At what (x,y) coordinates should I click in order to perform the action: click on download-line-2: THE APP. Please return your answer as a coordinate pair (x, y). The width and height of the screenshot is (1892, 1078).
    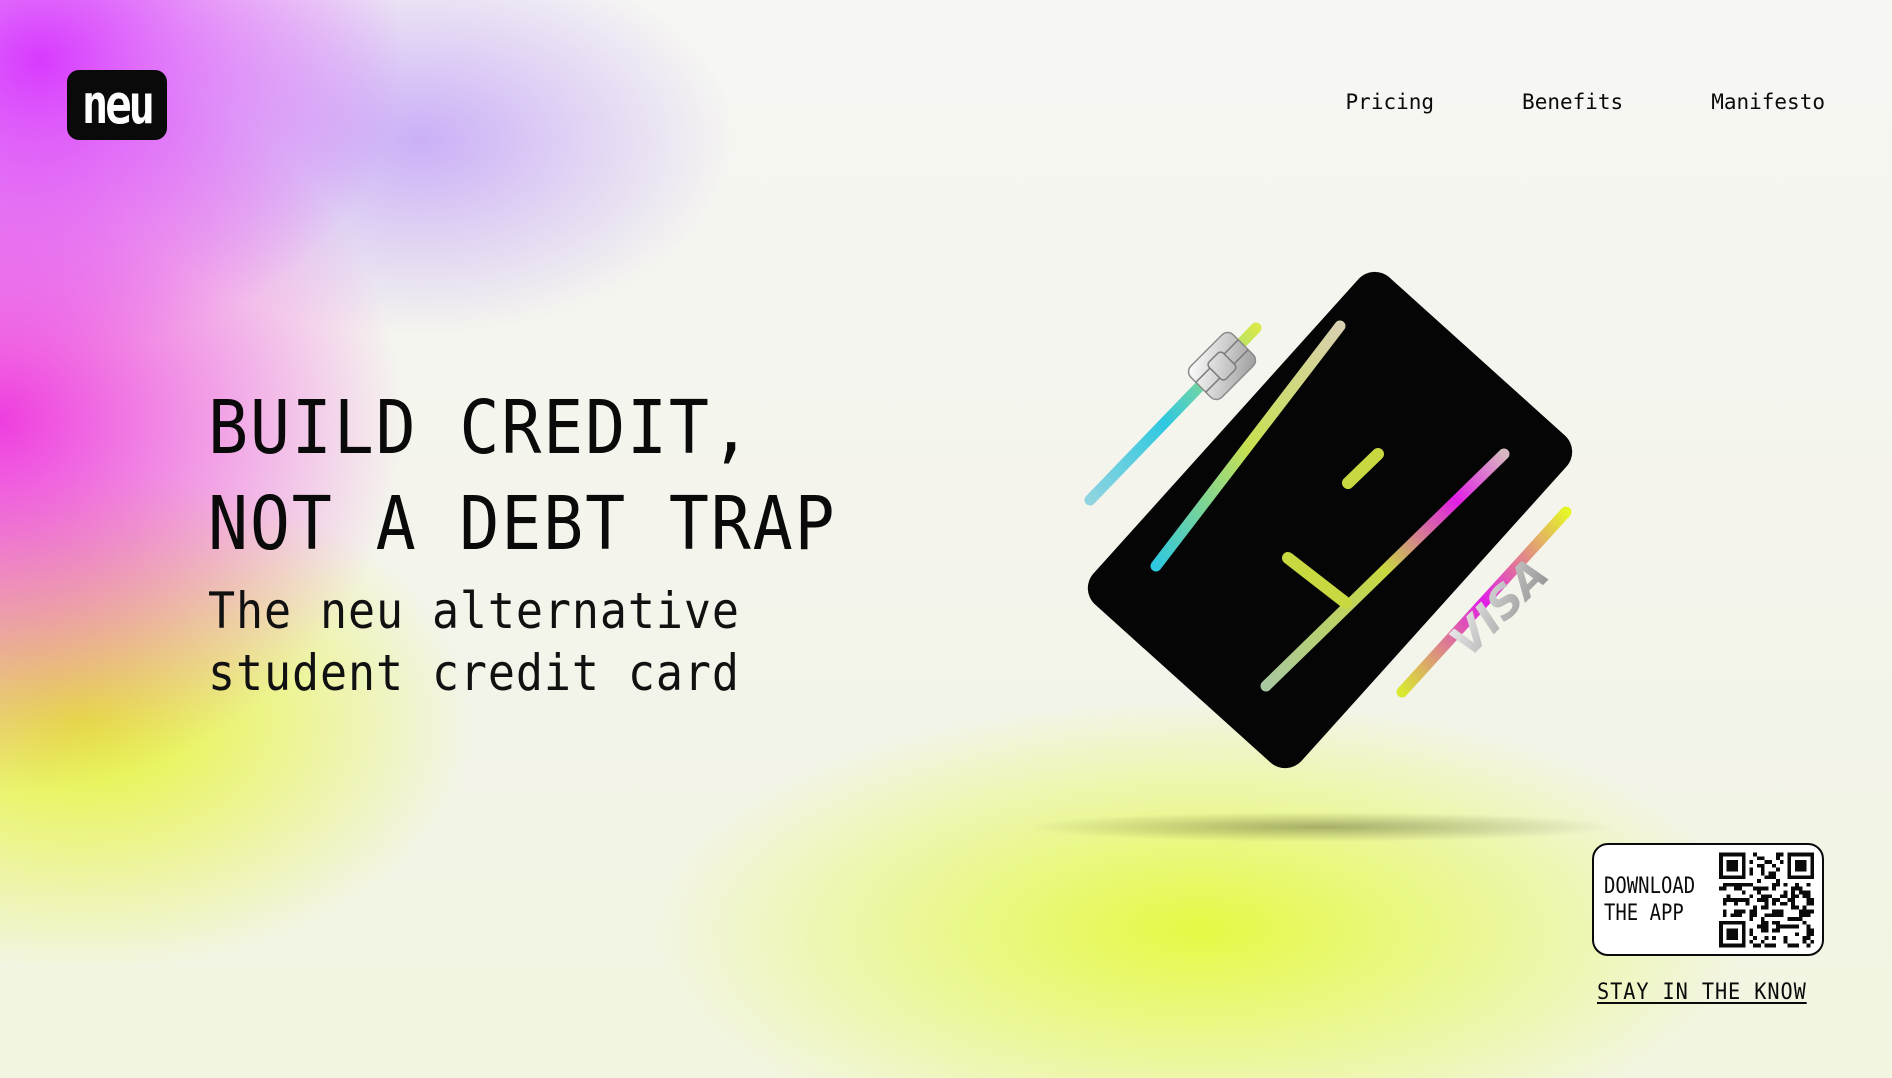
    Looking at the image, I should click on (1644, 913).